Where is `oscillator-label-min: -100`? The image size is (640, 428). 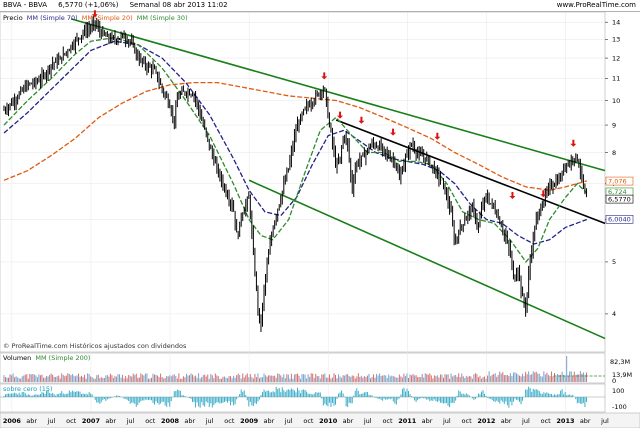
oscillator-label-min: -100 is located at coordinates (619, 407).